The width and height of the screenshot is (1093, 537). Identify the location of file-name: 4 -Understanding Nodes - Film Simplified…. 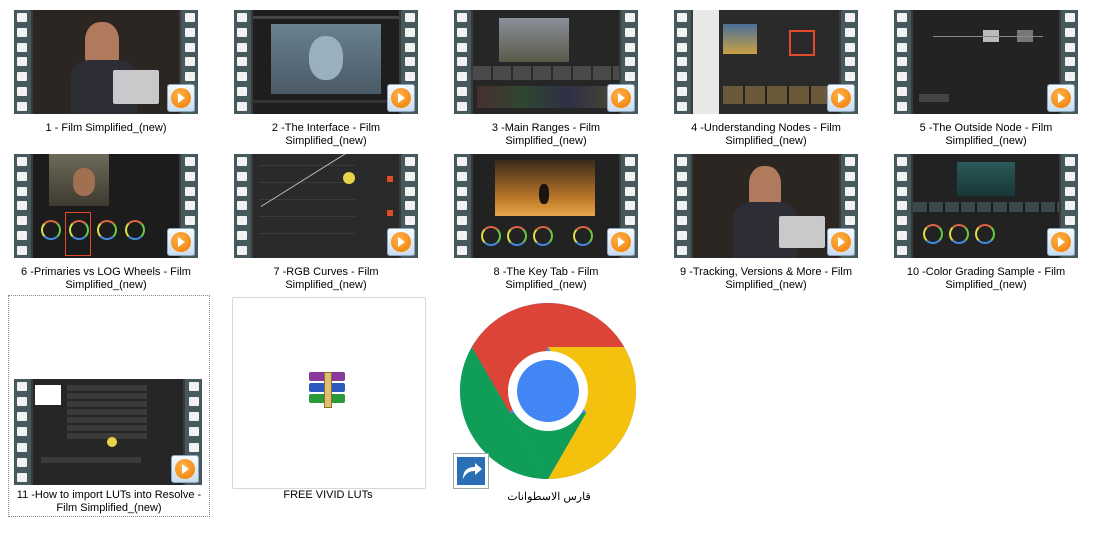
(766, 134).